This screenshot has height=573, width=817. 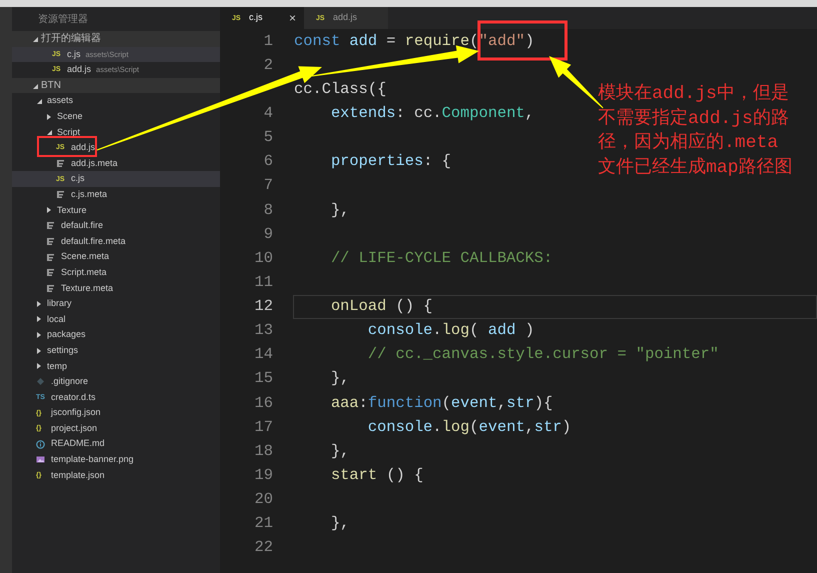 I want to click on line-number: 22, so click(x=263, y=547).